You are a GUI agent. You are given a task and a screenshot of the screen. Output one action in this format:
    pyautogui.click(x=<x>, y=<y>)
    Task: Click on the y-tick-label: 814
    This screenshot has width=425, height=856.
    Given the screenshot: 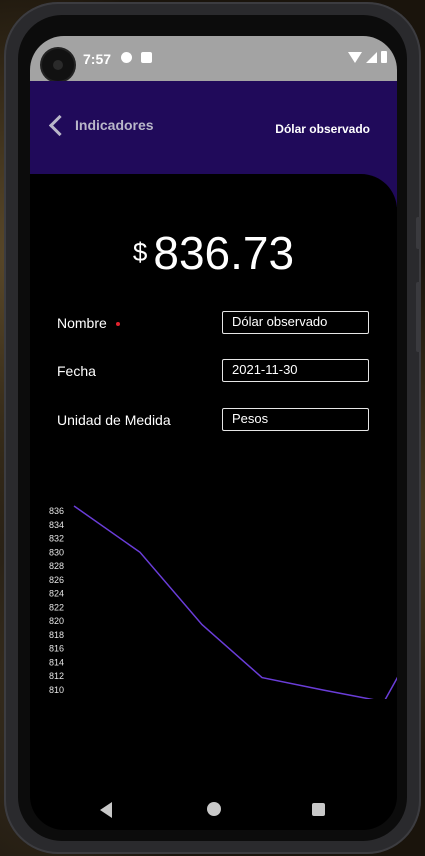 What is the action you would take?
    pyautogui.click(x=56, y=662)
    